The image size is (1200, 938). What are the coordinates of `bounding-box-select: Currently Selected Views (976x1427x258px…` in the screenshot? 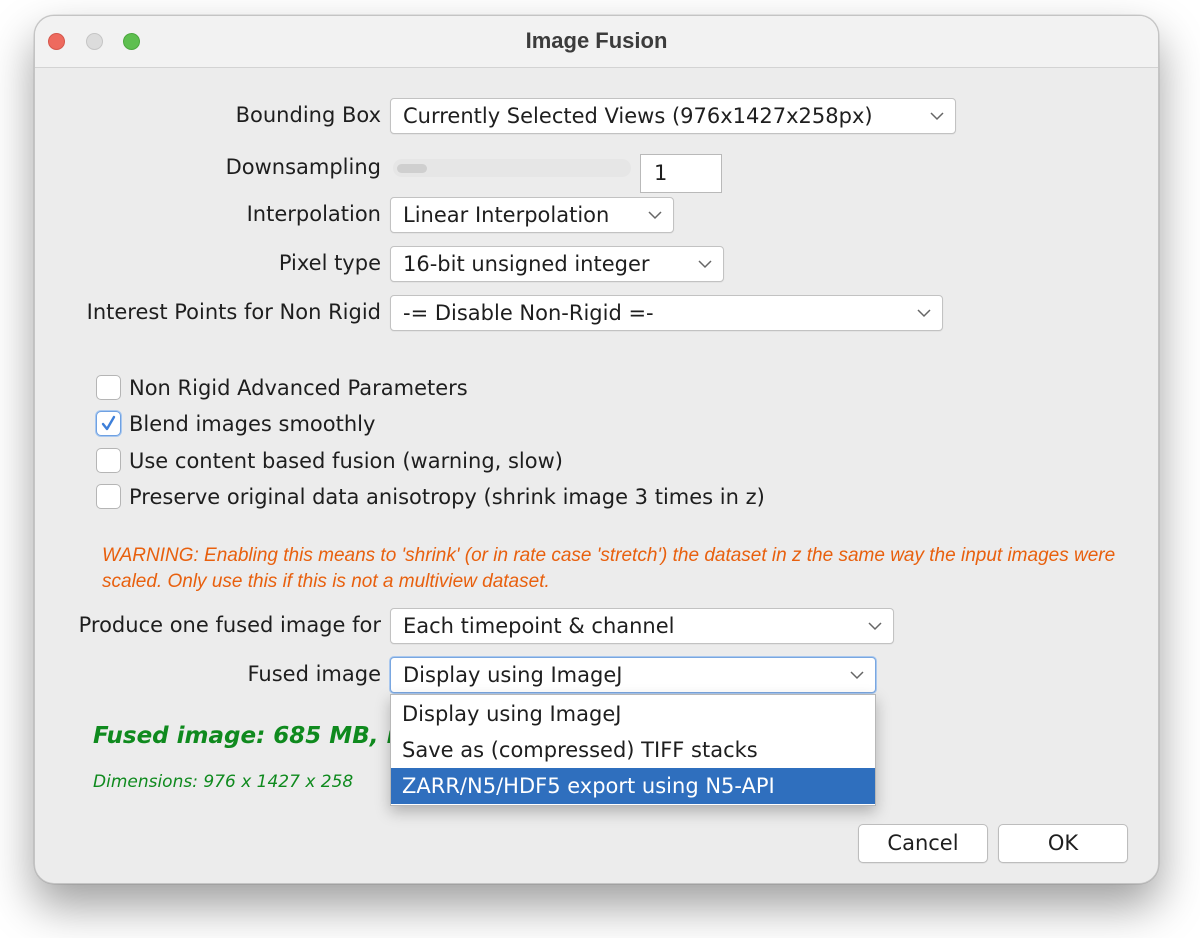 It's located at (673, 116).